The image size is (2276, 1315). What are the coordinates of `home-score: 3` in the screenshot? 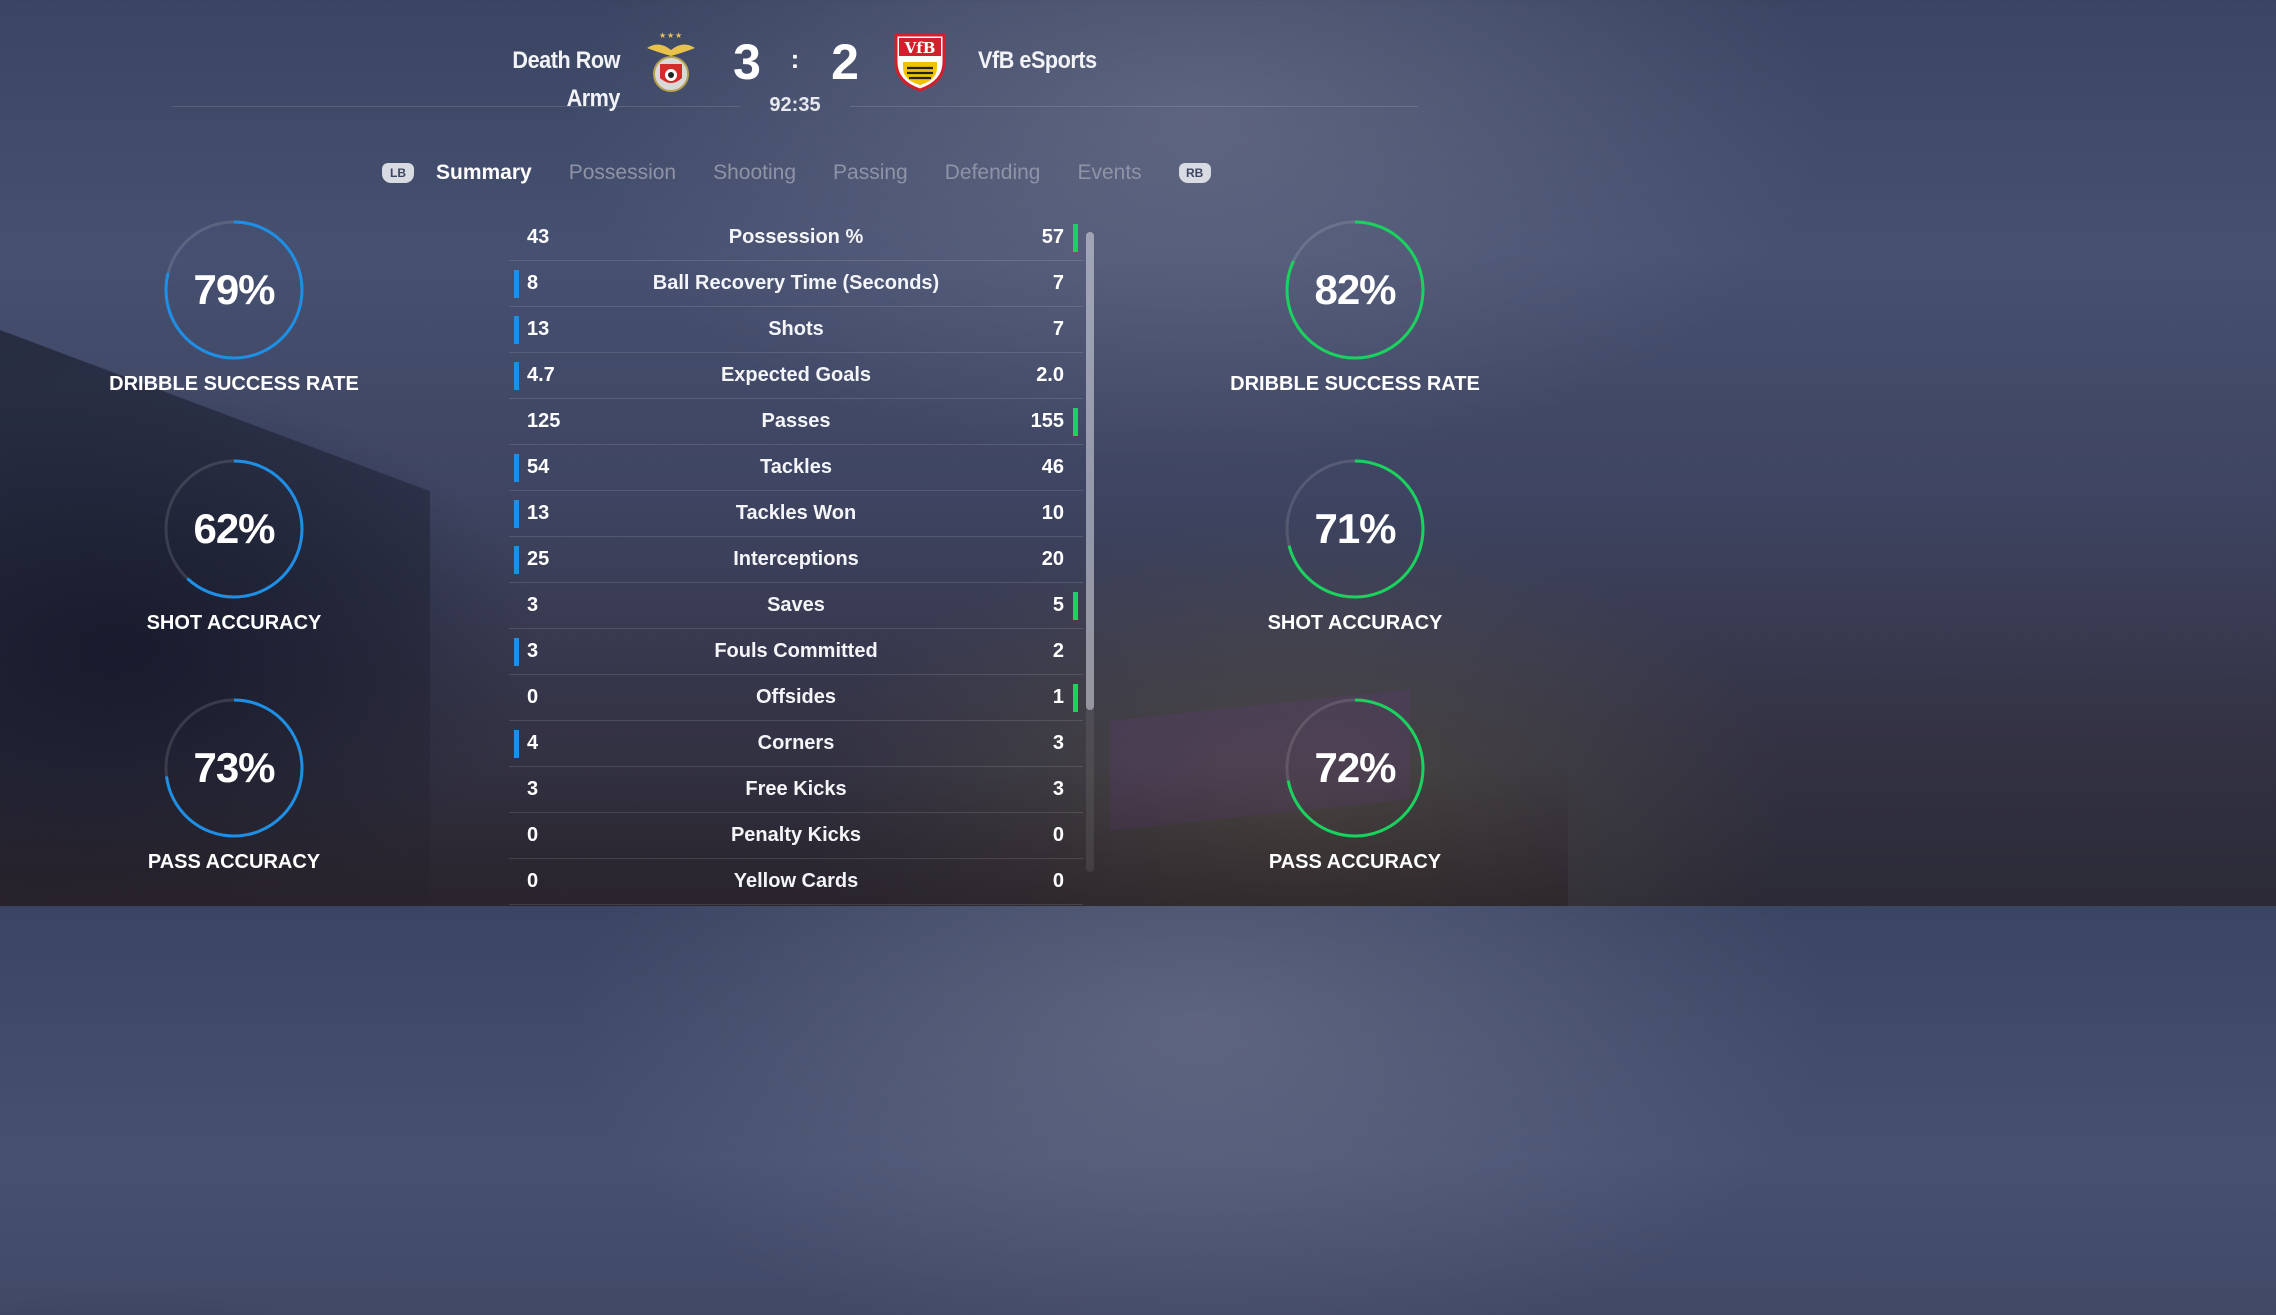 It's located at (747, 62).